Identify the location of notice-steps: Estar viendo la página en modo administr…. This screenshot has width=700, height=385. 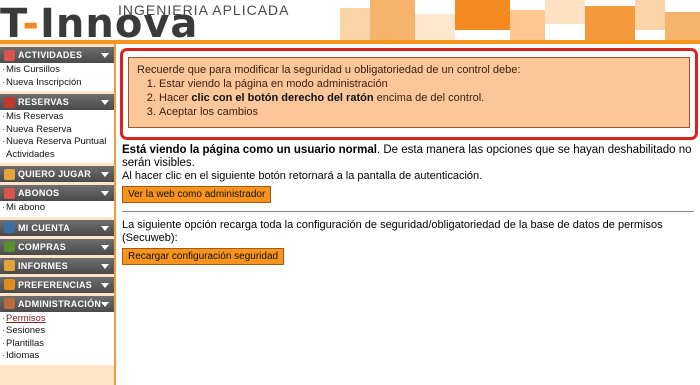
(420, 98).